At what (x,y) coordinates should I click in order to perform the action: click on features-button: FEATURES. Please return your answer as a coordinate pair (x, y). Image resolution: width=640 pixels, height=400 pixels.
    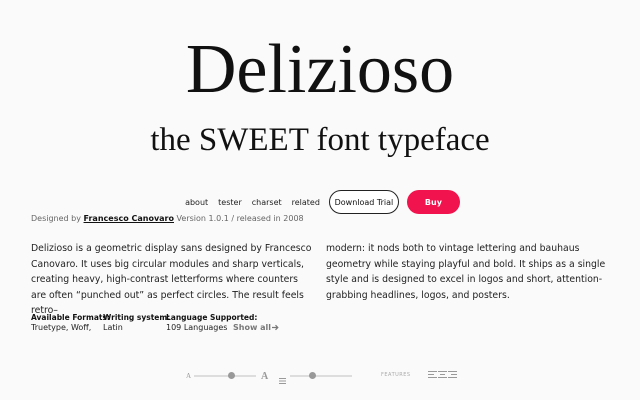
    Looking at the image, I should click on (396, 375).